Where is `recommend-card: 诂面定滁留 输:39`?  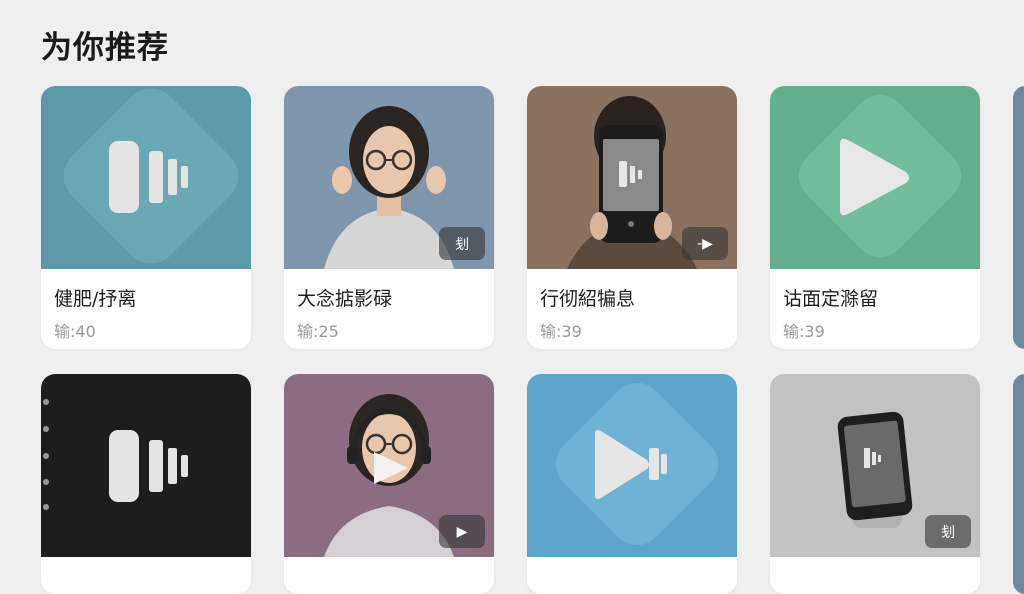 recommend-card: 诂面定滁留 输:39 is located at coordinates (875, 217).